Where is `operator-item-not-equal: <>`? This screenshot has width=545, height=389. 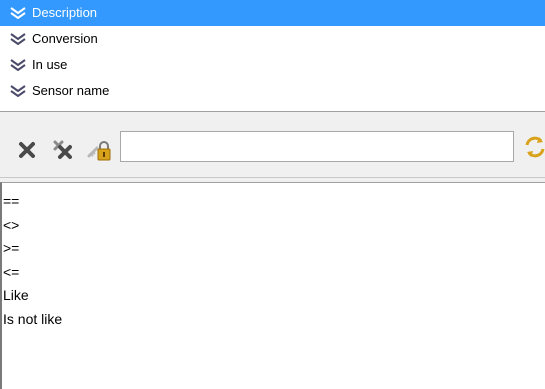 operator-item-not-equal: <> is located at coordinates (273, 226).